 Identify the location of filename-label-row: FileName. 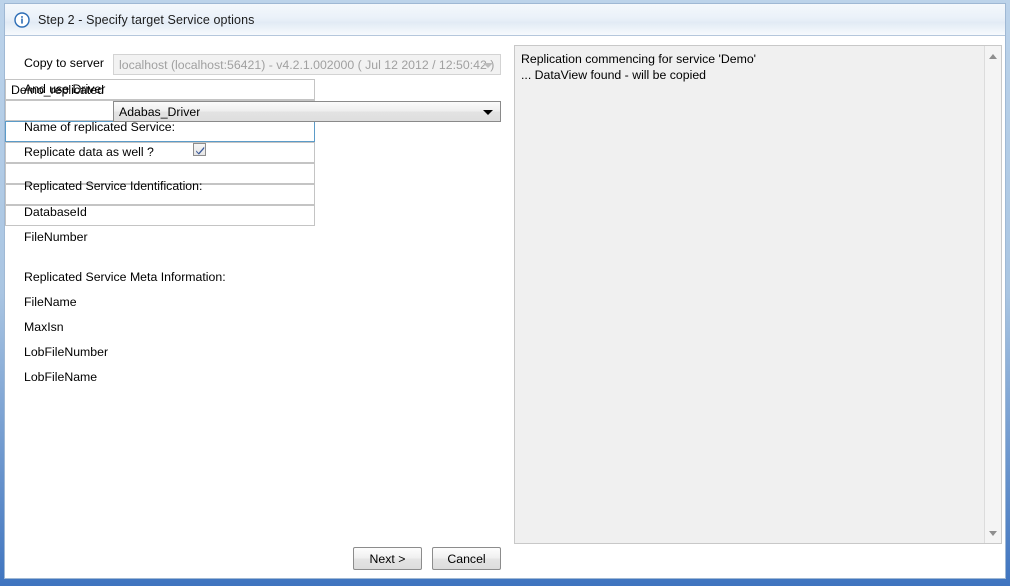
(50, 302).